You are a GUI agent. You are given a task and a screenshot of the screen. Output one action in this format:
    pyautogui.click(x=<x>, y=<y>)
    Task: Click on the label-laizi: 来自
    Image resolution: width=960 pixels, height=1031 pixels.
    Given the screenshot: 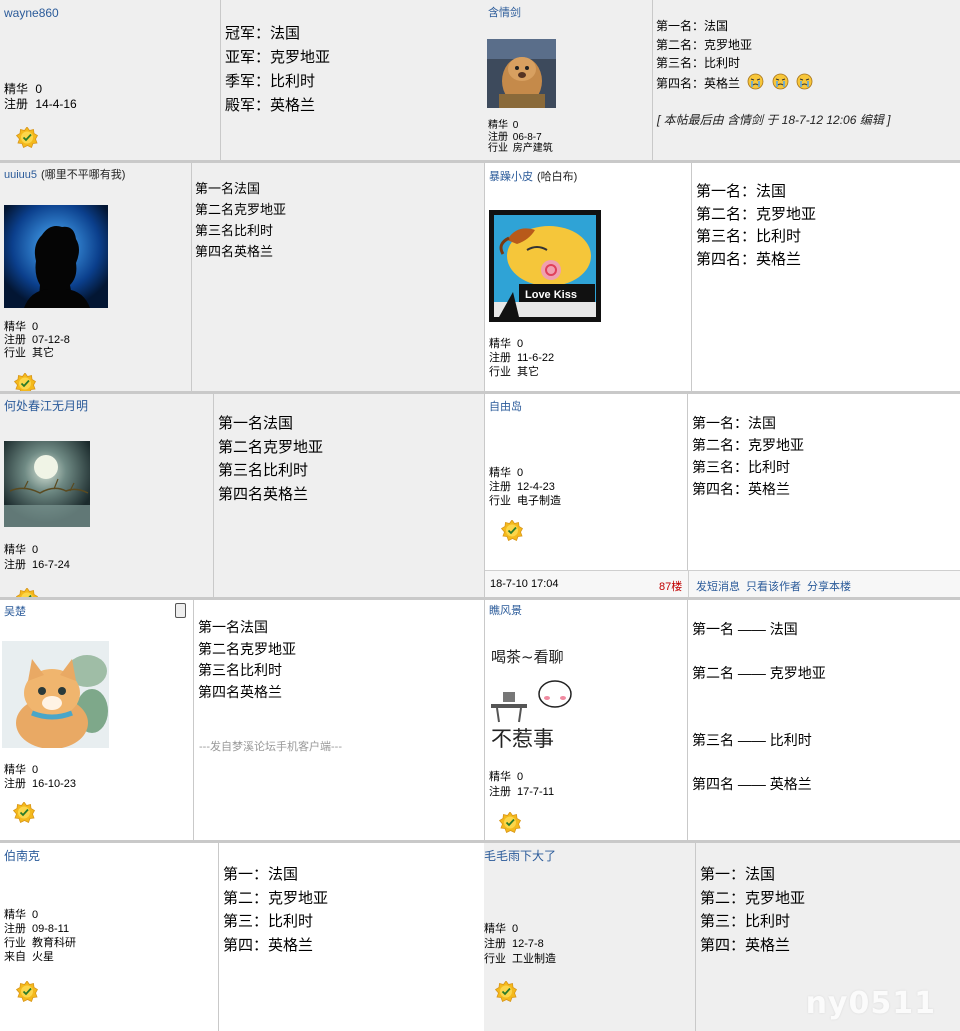 What is the action you would take?
    pyautogui.click(x=15, y=957)
    